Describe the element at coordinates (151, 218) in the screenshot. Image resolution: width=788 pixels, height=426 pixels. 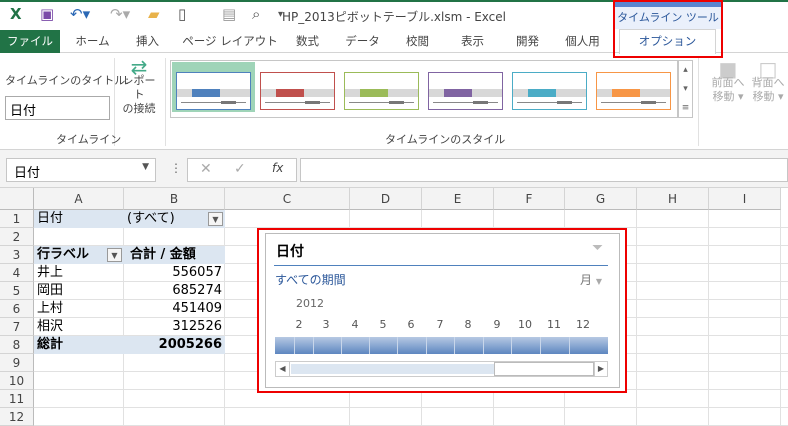
I see `pivot-filter-value: (すべて)` at that location.